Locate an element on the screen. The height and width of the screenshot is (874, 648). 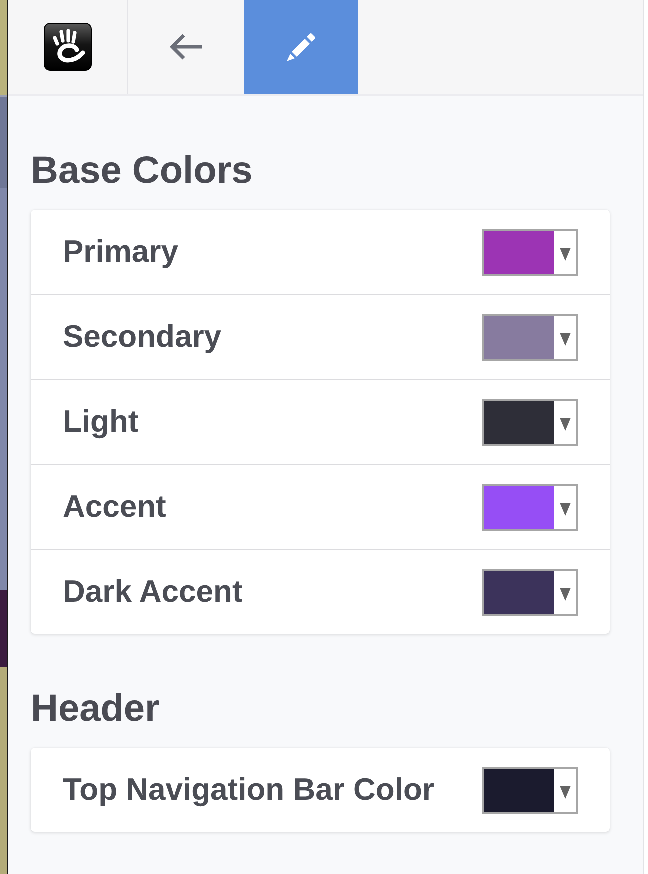
arrow-left-icon is located at coordinates (186, 47).